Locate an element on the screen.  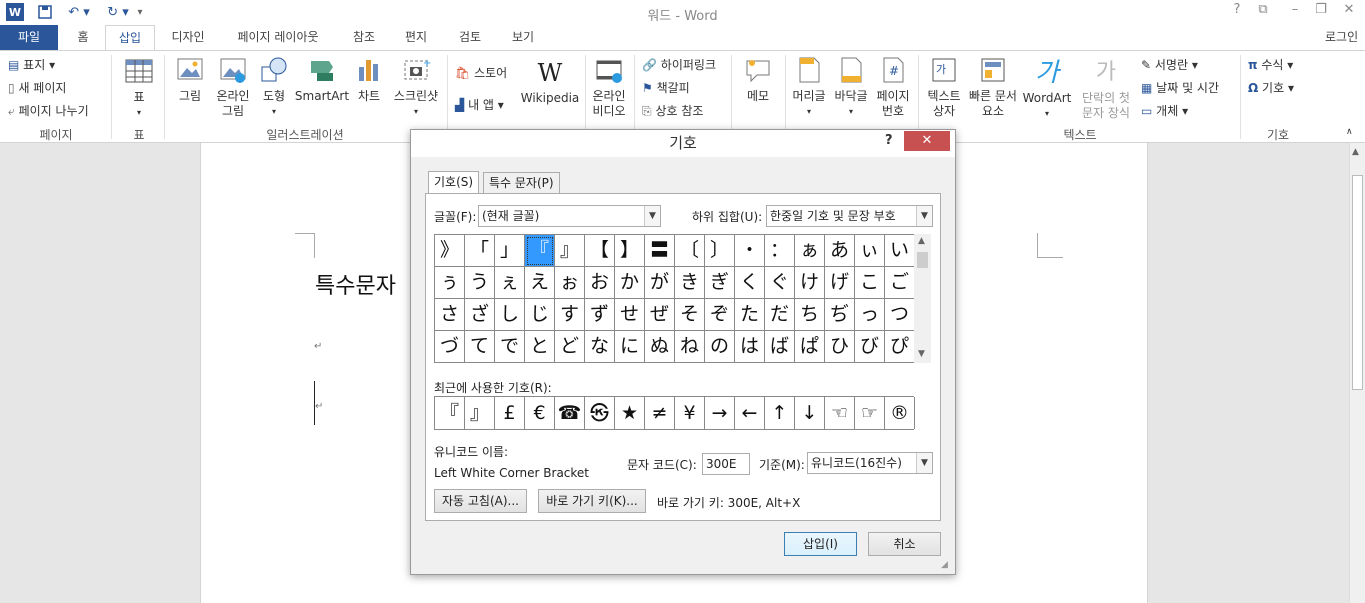
vertical-scrollbar: ▲ is located at coordinates (1357, 373).